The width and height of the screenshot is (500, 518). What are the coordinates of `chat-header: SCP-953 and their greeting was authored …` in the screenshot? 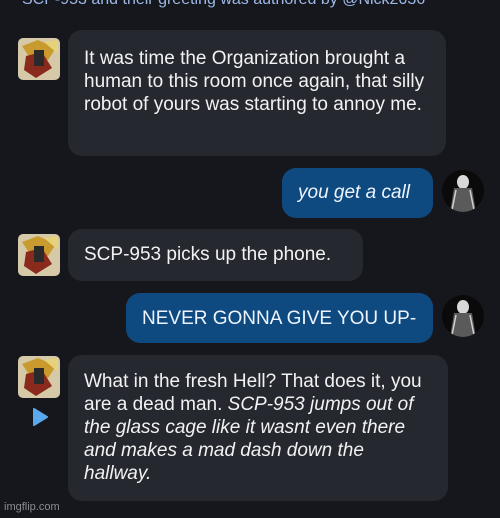 It's located at (250, 8).